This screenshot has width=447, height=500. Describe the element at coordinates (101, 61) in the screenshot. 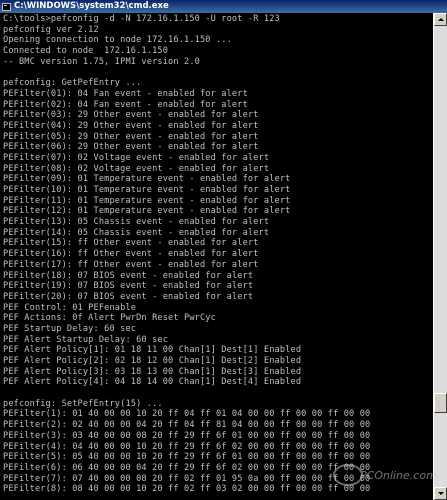

I see `console-line: -- BMC version 1.75, IPMI version 2.0` at that location.